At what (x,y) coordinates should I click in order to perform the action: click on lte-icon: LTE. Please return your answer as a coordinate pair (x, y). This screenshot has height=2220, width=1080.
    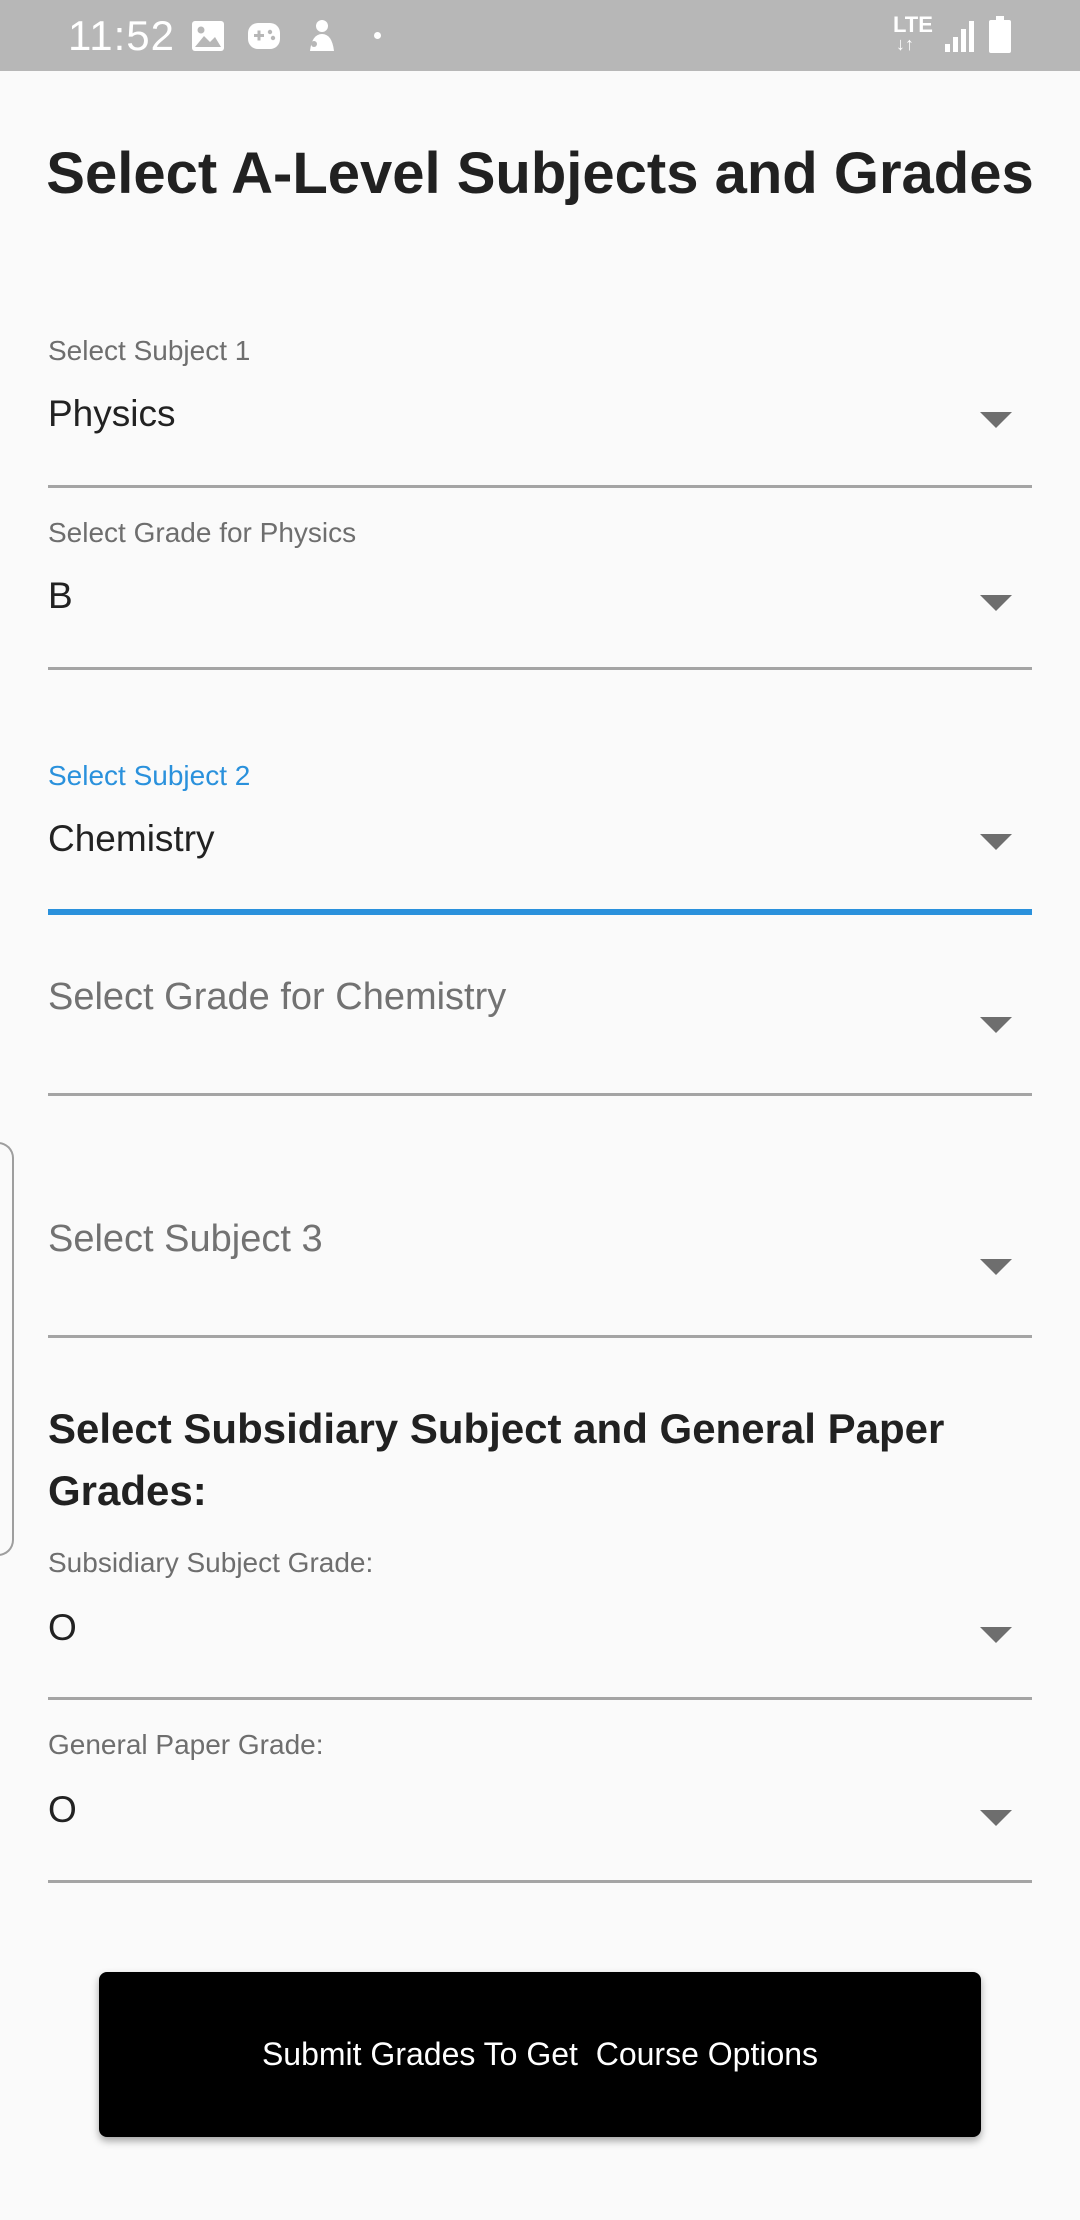
    Looking at the image, I should click on (913, 24).